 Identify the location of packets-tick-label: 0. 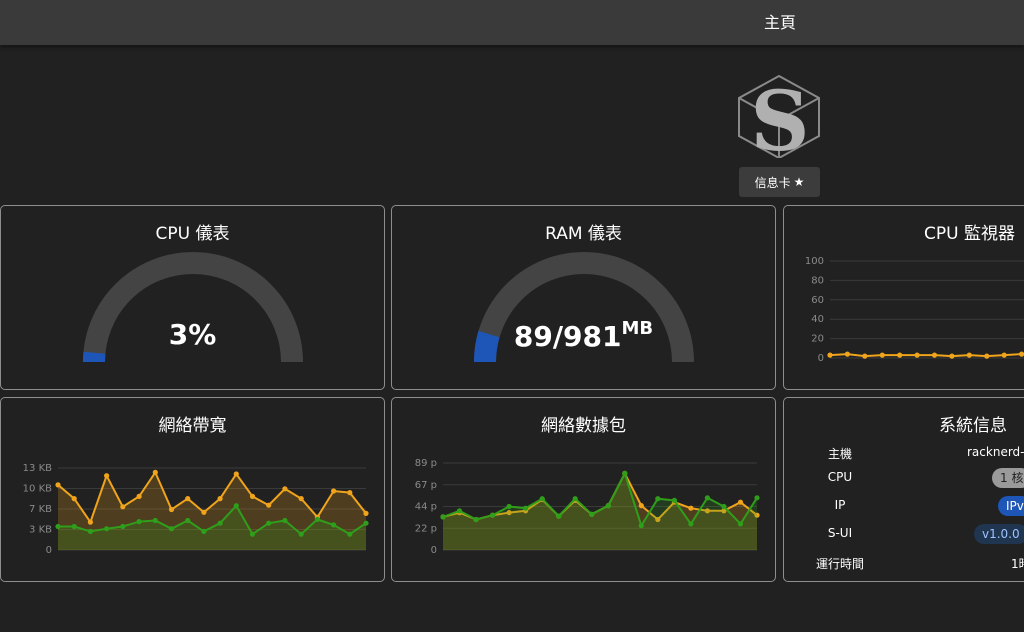
(434, 550).